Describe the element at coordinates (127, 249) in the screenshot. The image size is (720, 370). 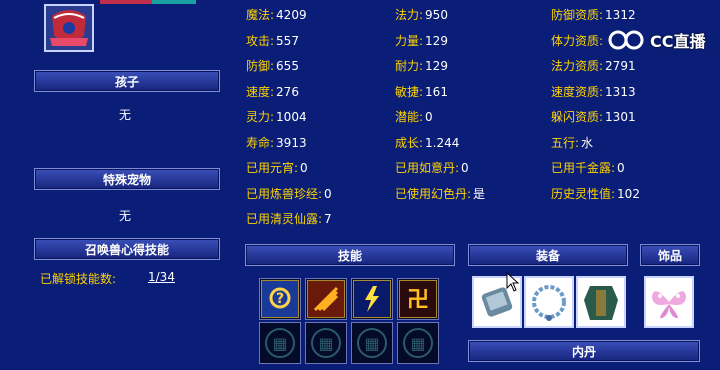
I see `insight-skill-header: 召唤兽心得技能` at that location.